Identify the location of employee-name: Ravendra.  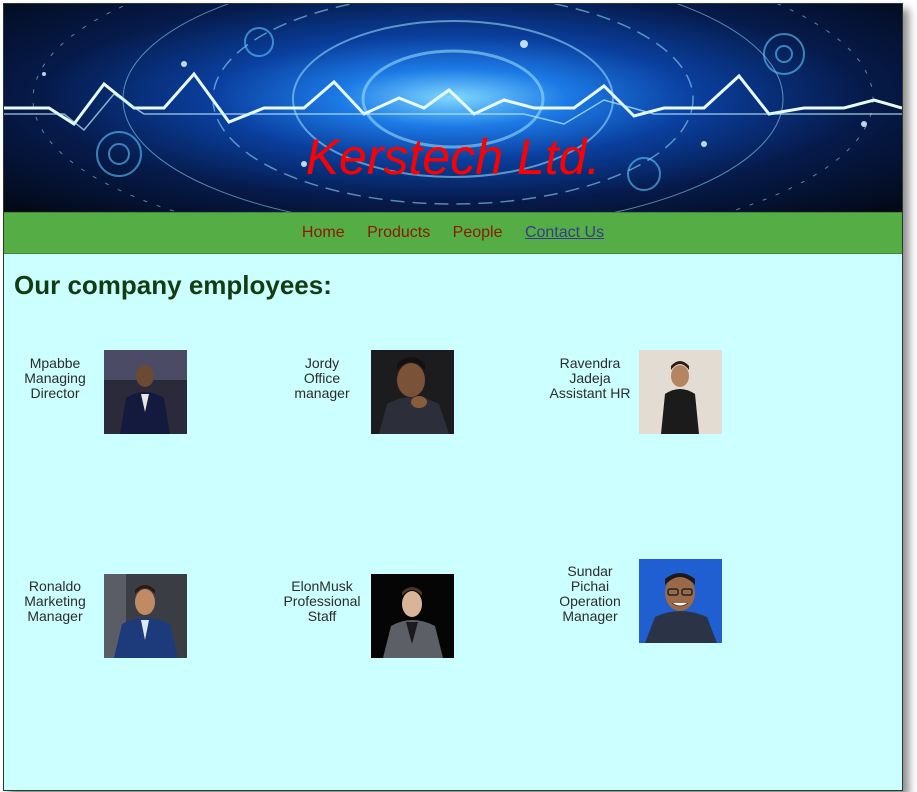
(590, 363).